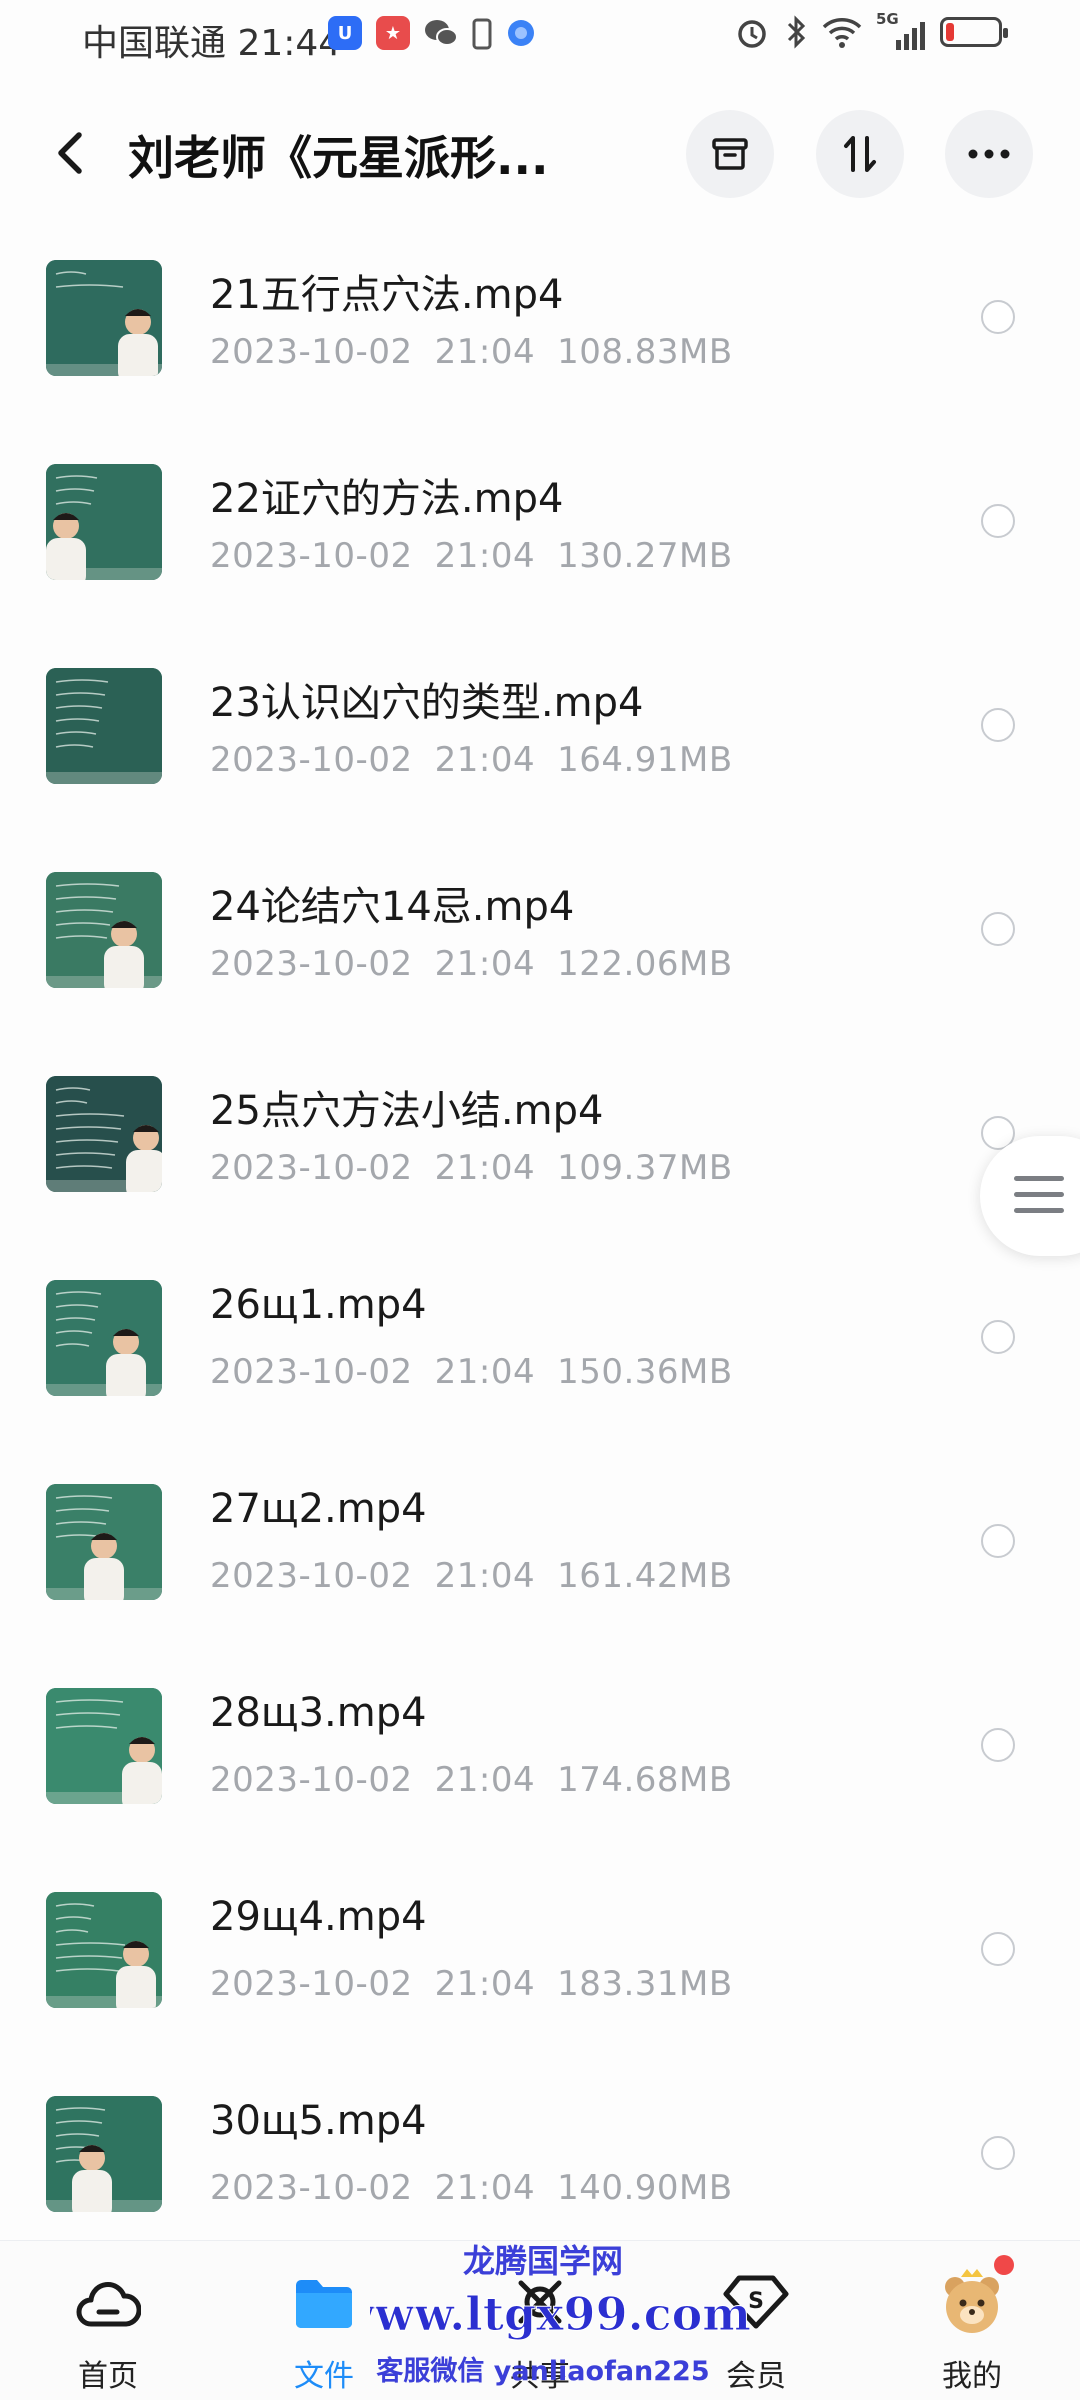 This screenshot has height=2400, width=1080. I want to click on file-size: 109.37MB, so click(645, 1168).